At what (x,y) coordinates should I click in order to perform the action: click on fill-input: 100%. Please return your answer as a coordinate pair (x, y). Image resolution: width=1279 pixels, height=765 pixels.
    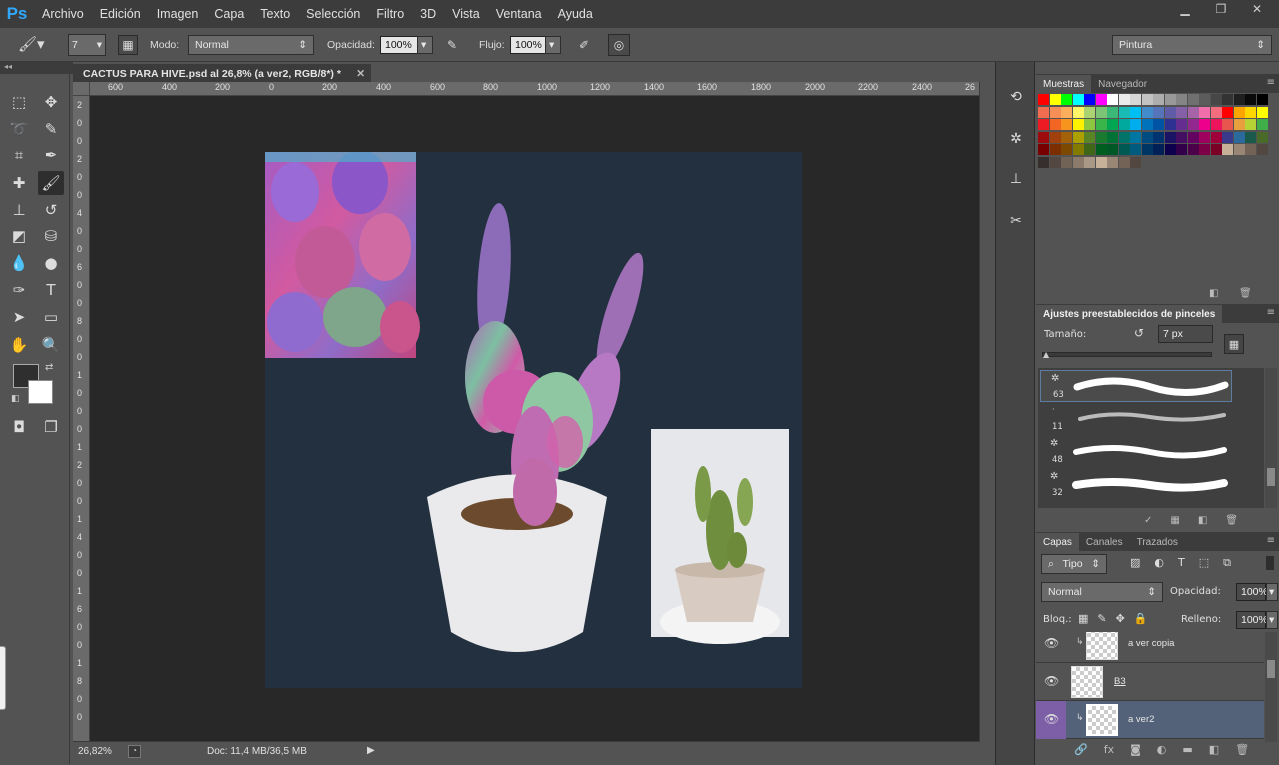
    Looking at the image, I should click on (1252, 620).